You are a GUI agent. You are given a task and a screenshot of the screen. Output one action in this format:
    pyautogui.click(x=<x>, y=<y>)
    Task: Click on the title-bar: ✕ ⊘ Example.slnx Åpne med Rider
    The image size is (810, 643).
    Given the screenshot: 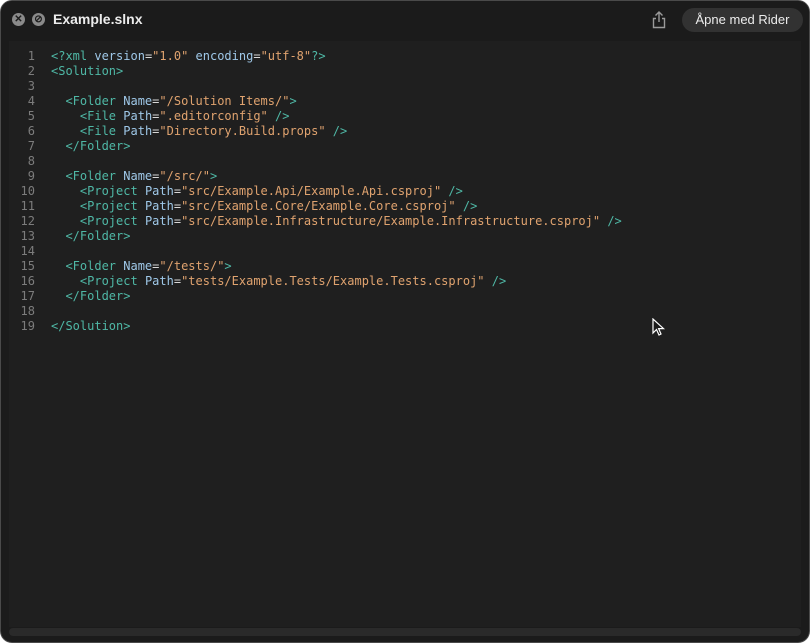 What is the action you would take?
    pyautogui.click(x=405, y=19)
    